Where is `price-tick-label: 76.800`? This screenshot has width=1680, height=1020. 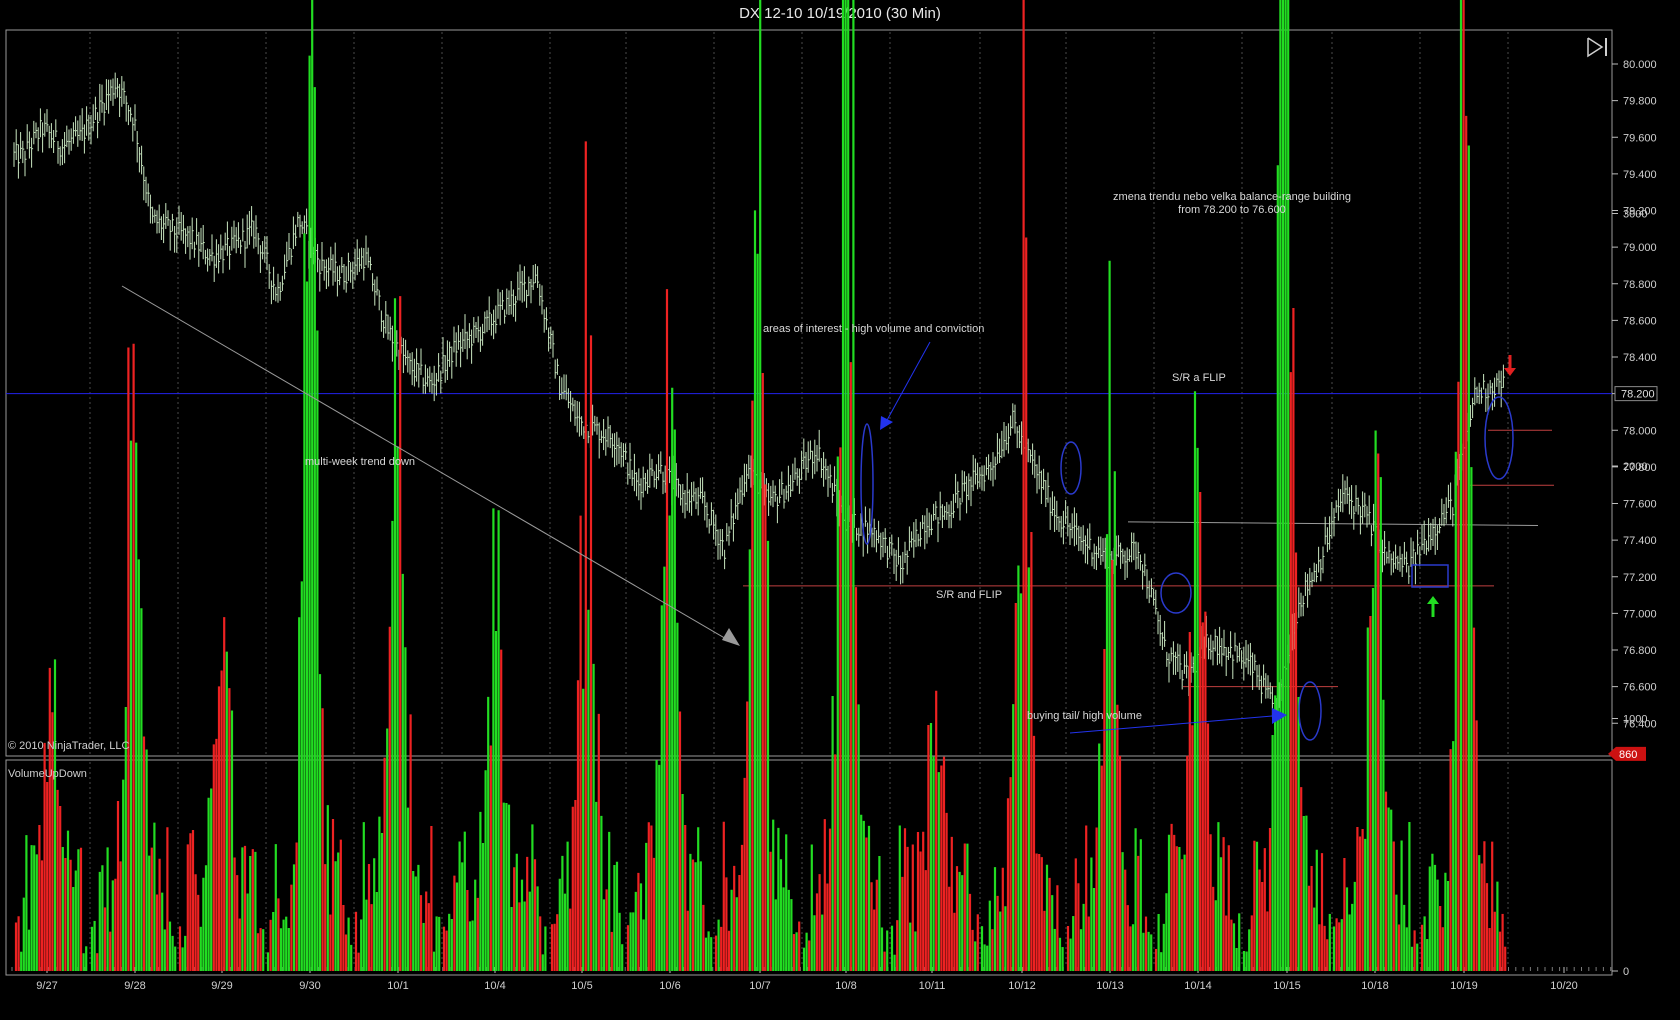
price-tick-label: 76.800 is located at coordinates (1640, 651).